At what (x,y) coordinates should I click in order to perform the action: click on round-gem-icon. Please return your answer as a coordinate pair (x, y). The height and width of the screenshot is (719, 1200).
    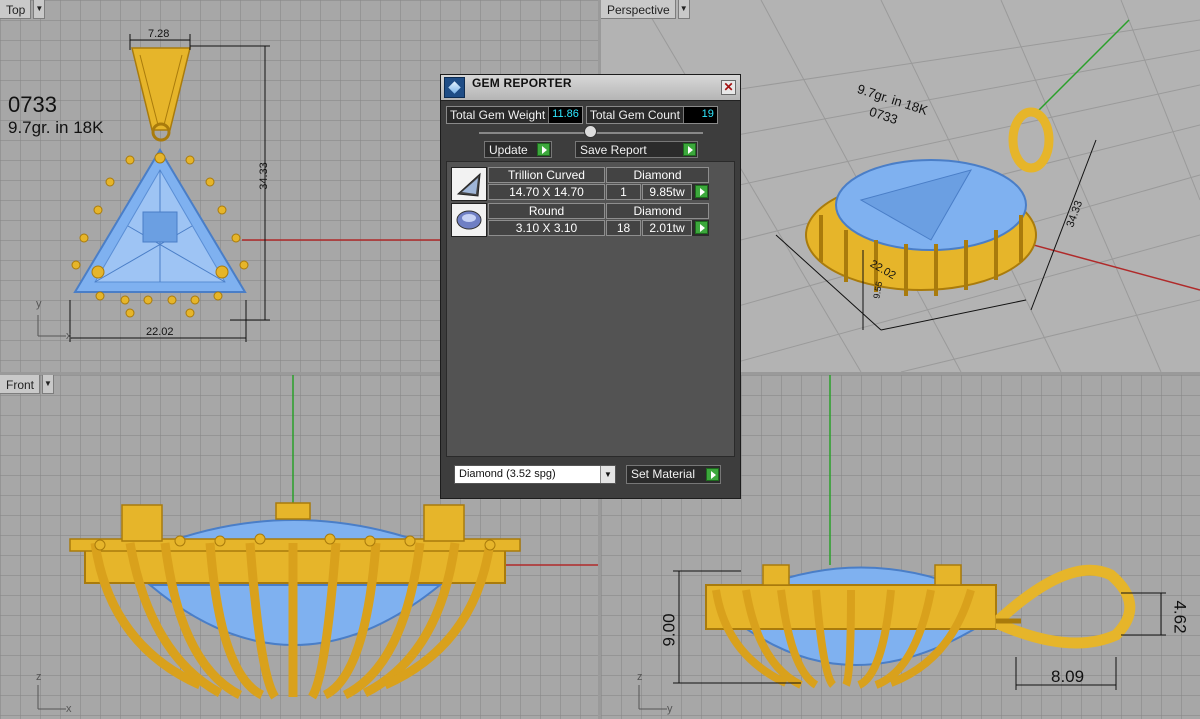
    Looking at the image, I should click on (469, 220).